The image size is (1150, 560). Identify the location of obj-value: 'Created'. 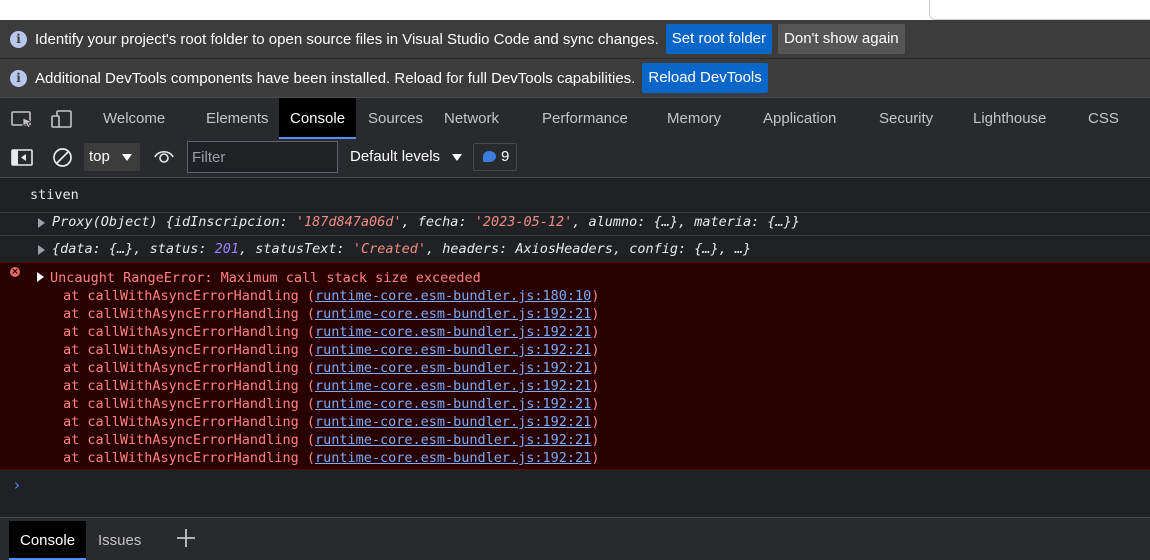
(389, 249).